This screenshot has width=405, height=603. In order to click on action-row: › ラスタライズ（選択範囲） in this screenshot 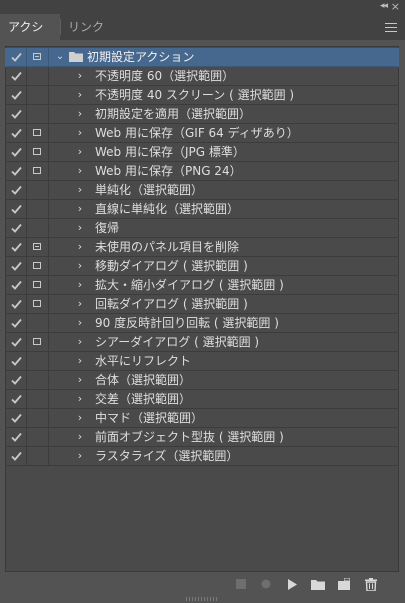, I will do `click(202, 456)`.